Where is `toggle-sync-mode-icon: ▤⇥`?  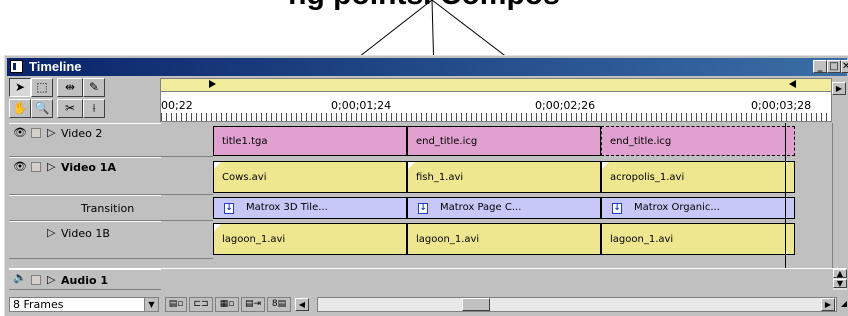
toggle-sync-mode-icon: ▤⇥ is located at coordinates (253, 304).